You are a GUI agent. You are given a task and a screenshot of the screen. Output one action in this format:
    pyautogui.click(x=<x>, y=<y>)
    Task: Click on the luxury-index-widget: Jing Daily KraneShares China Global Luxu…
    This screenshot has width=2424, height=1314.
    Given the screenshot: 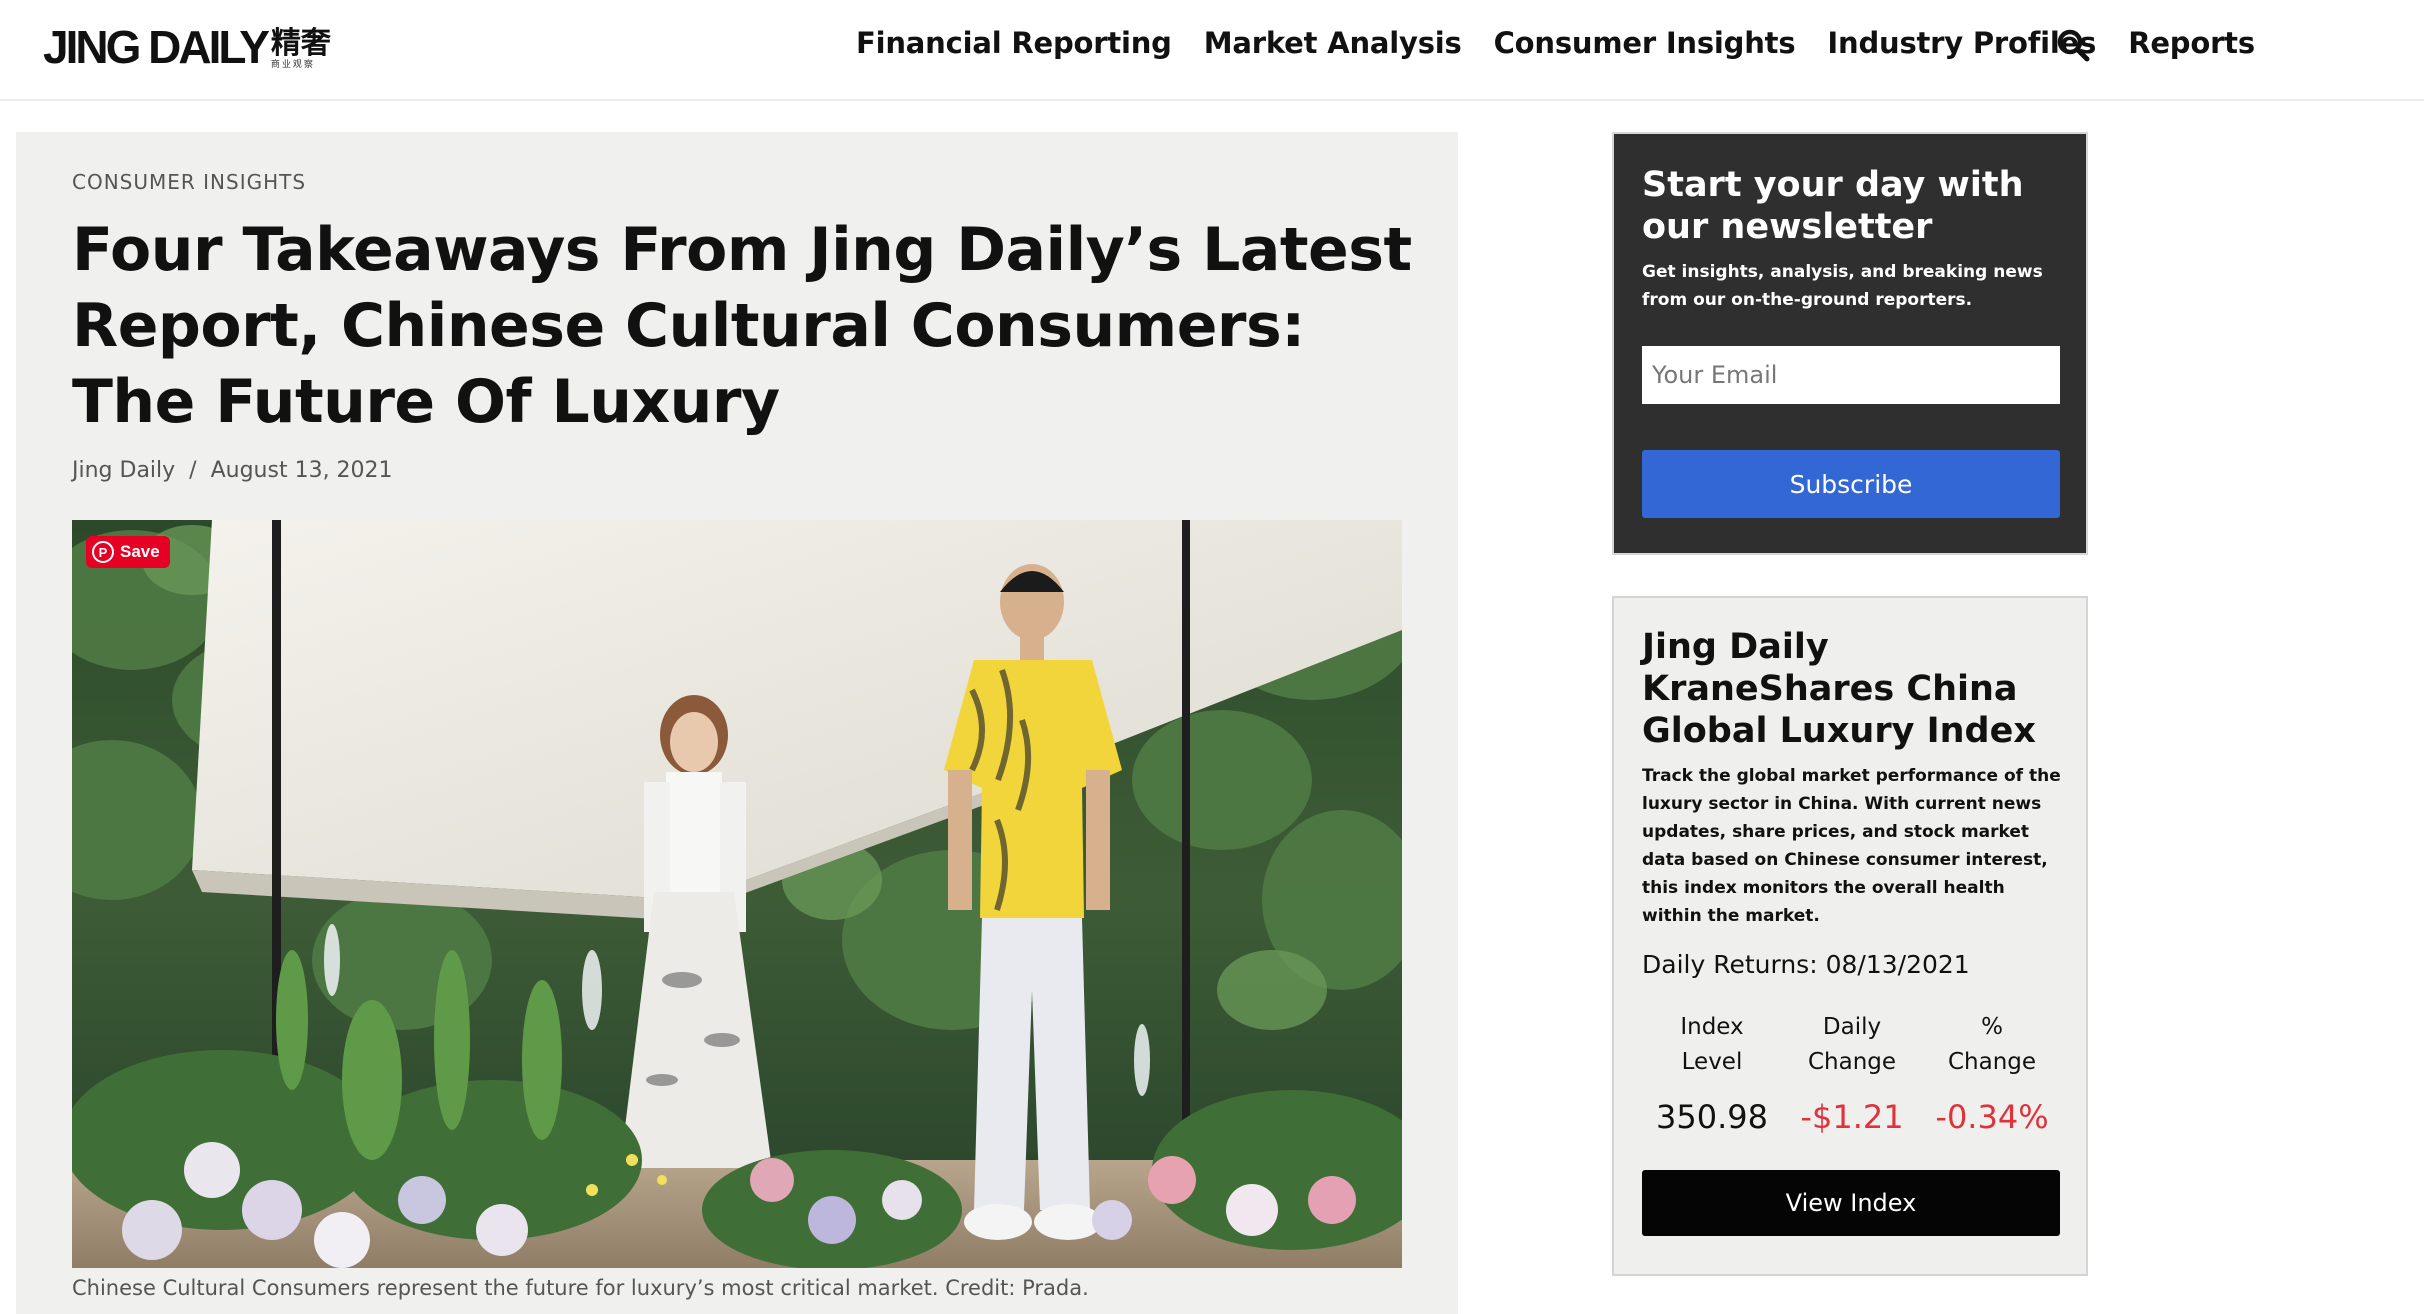 What is the action you would take?
    pyautogui.click(x=1850, y=936)
    